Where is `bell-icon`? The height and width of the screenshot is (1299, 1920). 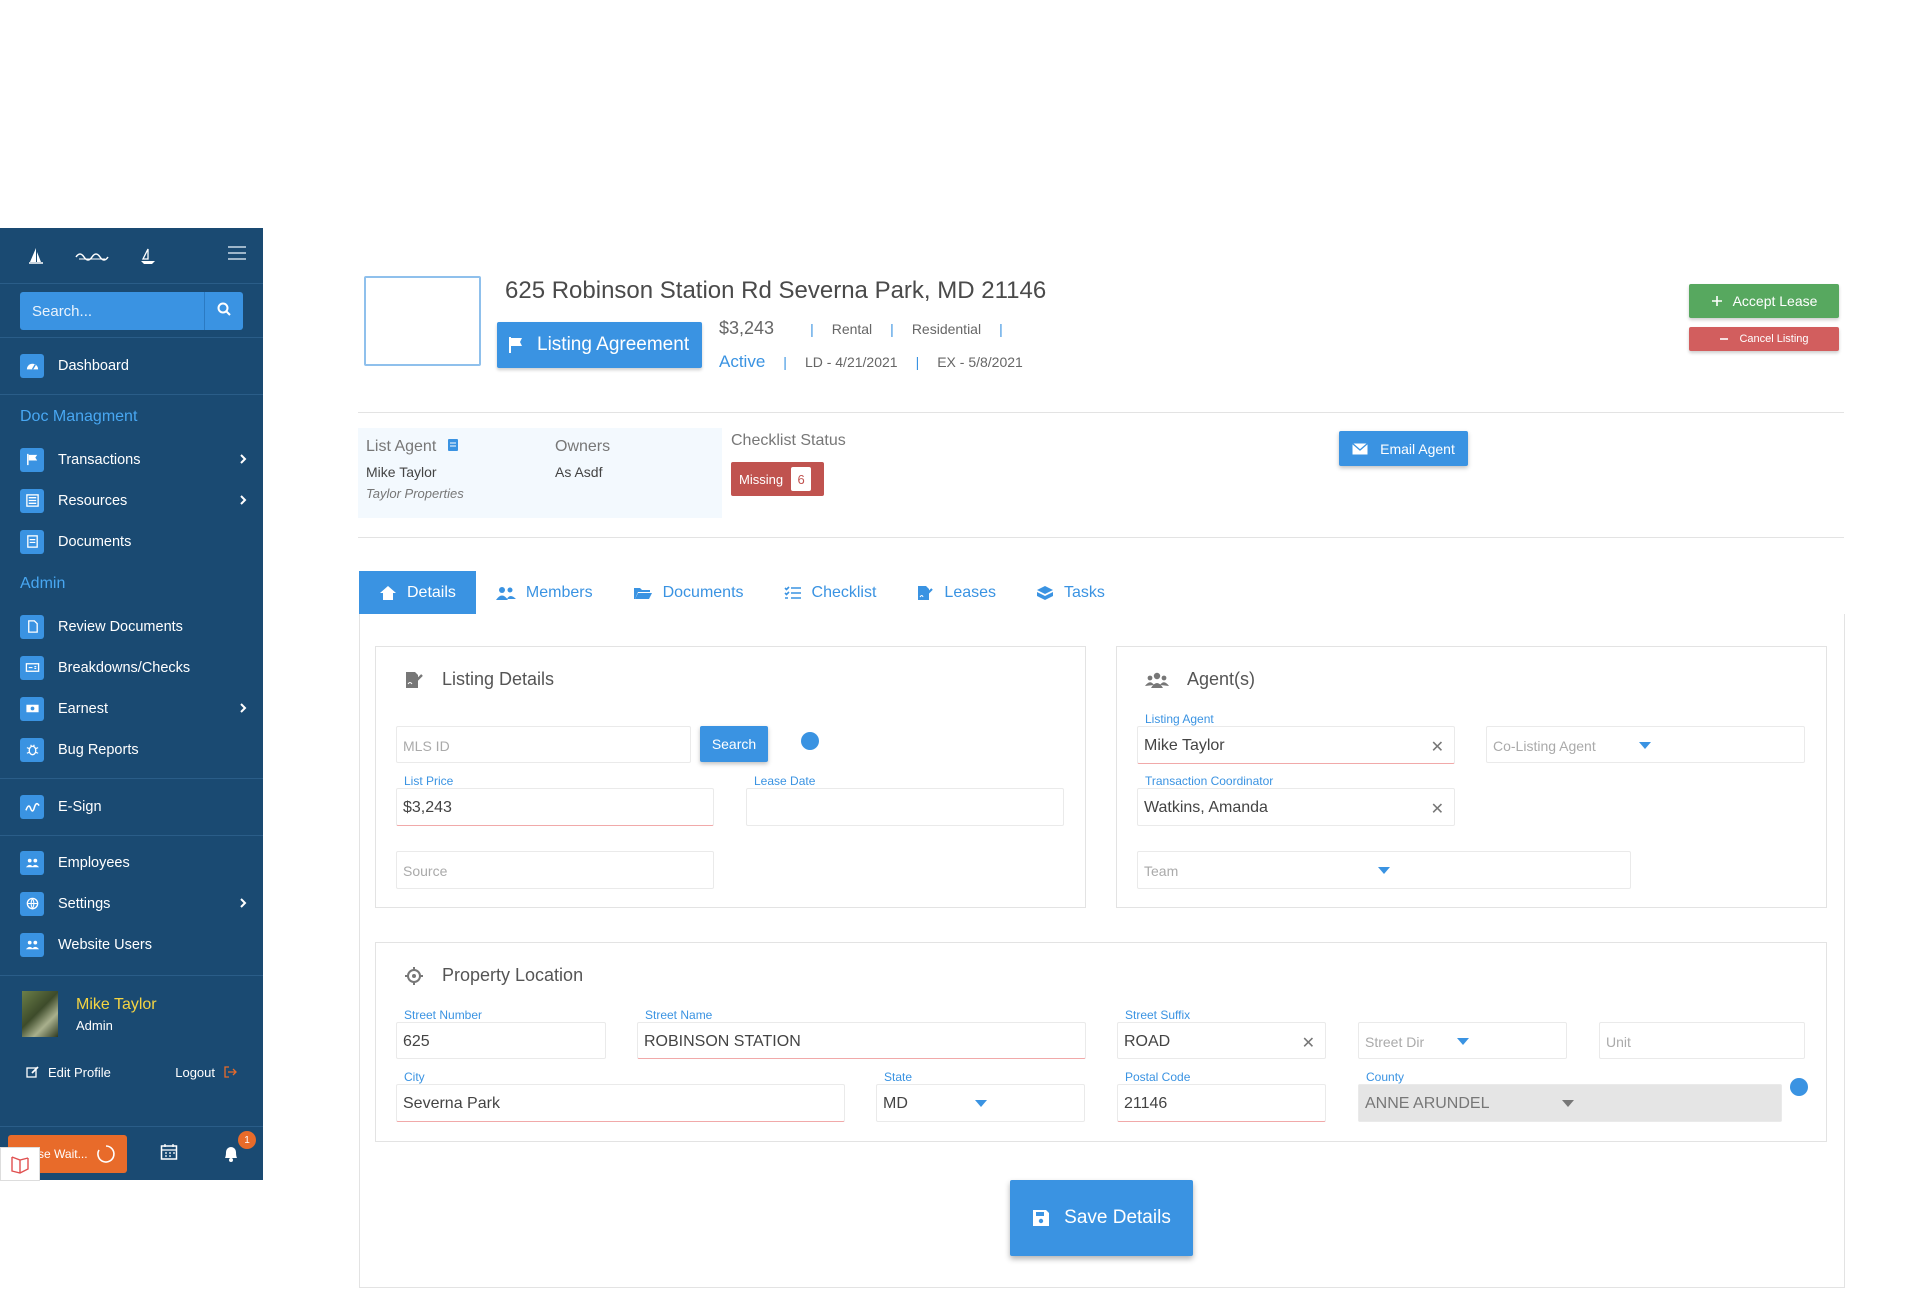
bell-icon is located at coordinates (231, 1155).